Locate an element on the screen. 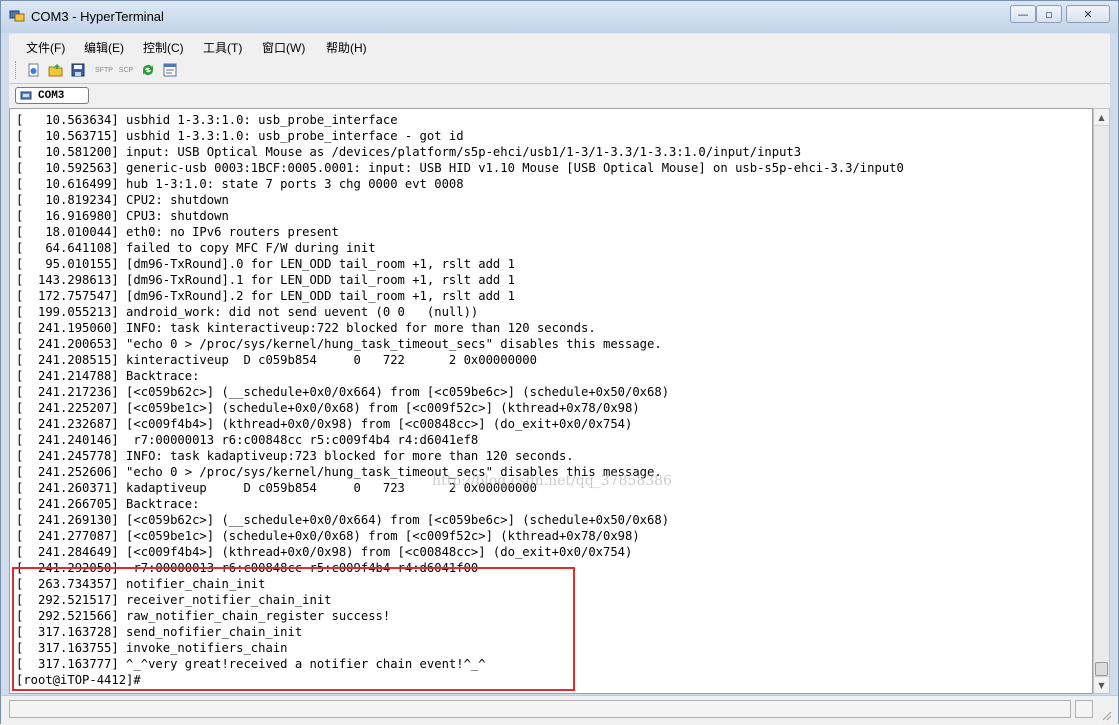 This screenshot has height=725, width=1119. chevron-down-icon: ▼ is located at coordinates (1101, 685).